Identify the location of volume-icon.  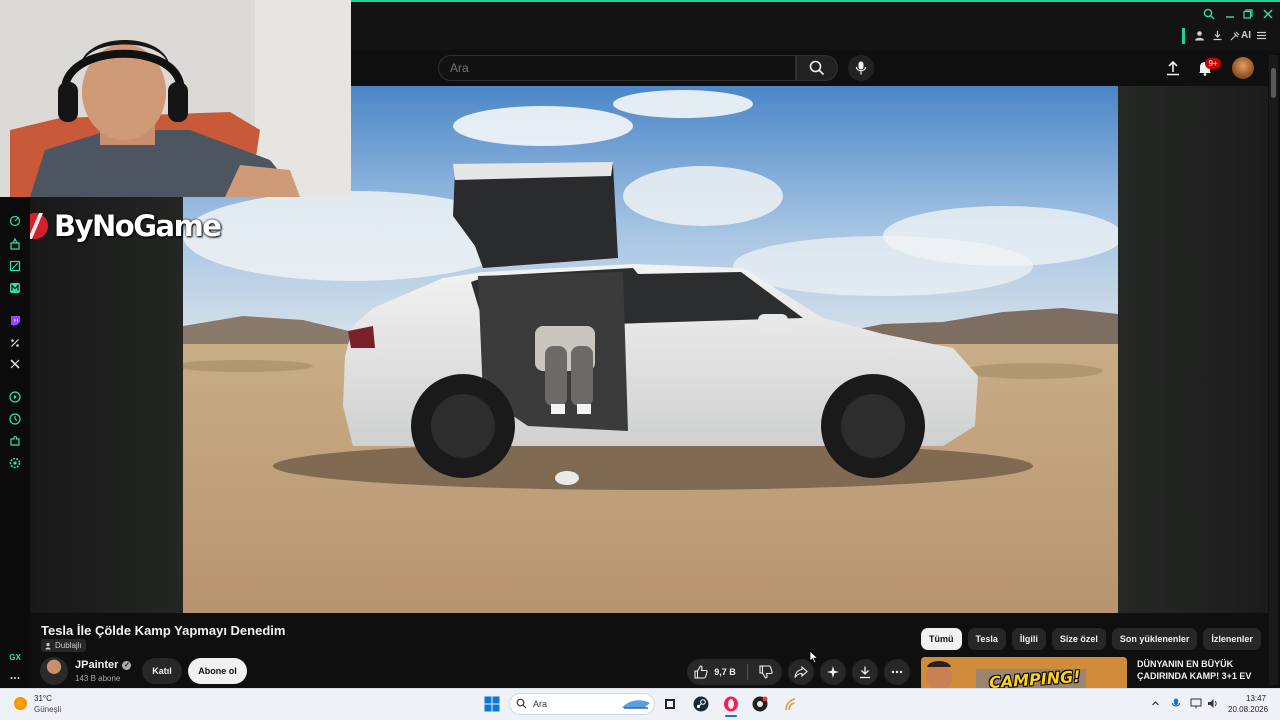
(1213, 703).